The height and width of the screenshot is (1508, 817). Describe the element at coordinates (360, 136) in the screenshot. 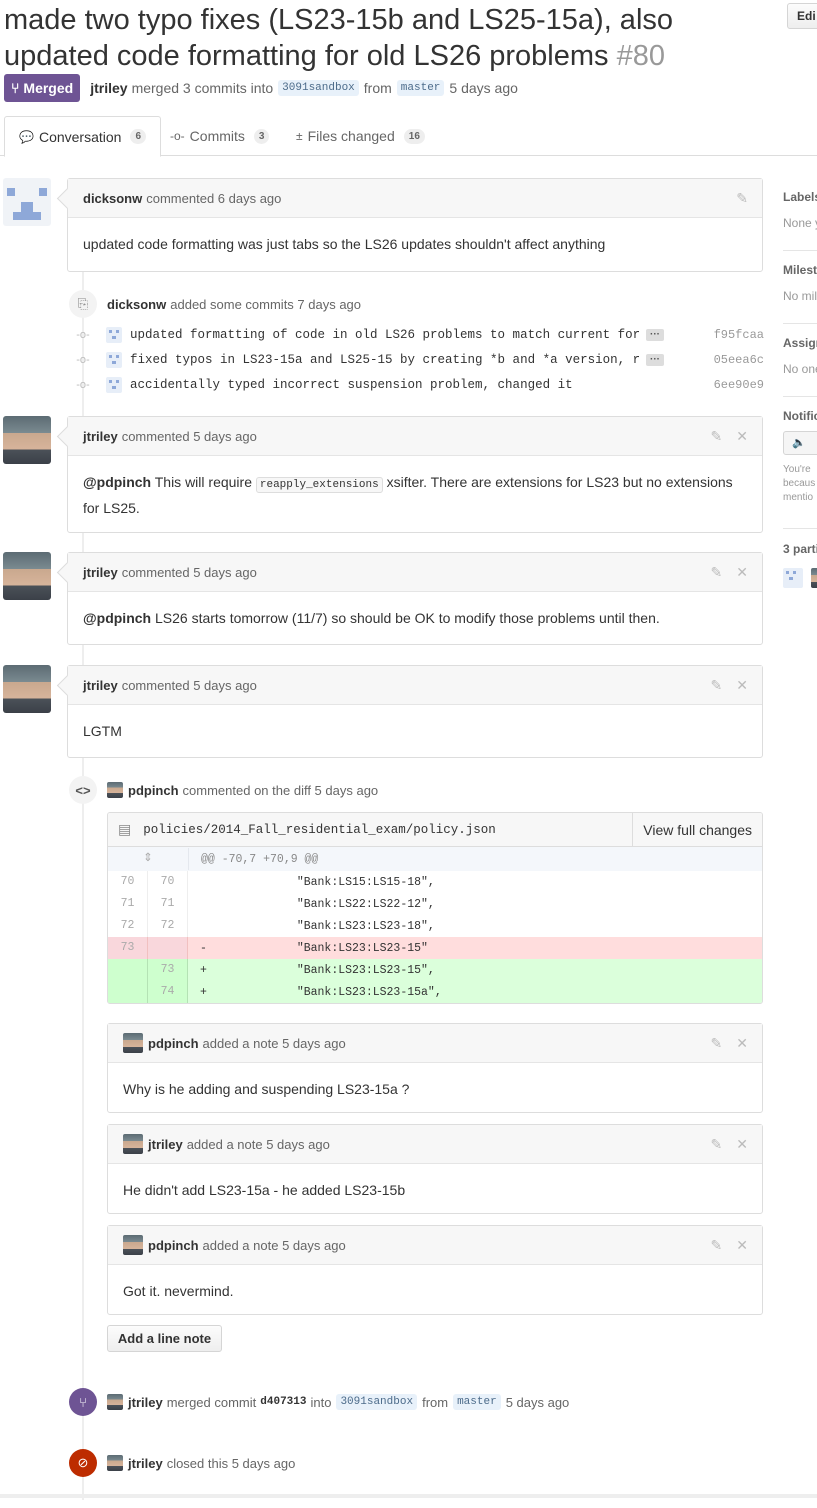

I see `tab-files-changed: ± Files changed 16` at that location.